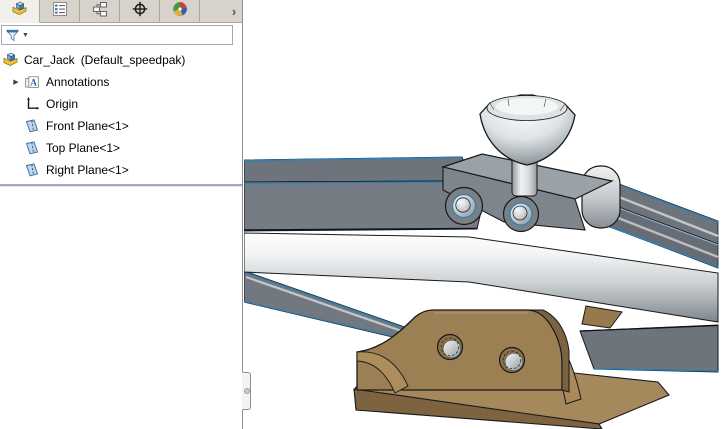 This screenshot has height=429, width=722. I want to click on expander-arrow-icon: ▶, so click(16, 82).